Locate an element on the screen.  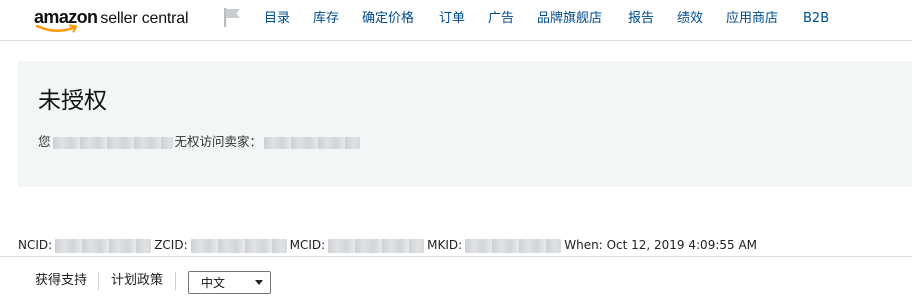
mcid-label: MCID: is located at coordinates (307, 245).